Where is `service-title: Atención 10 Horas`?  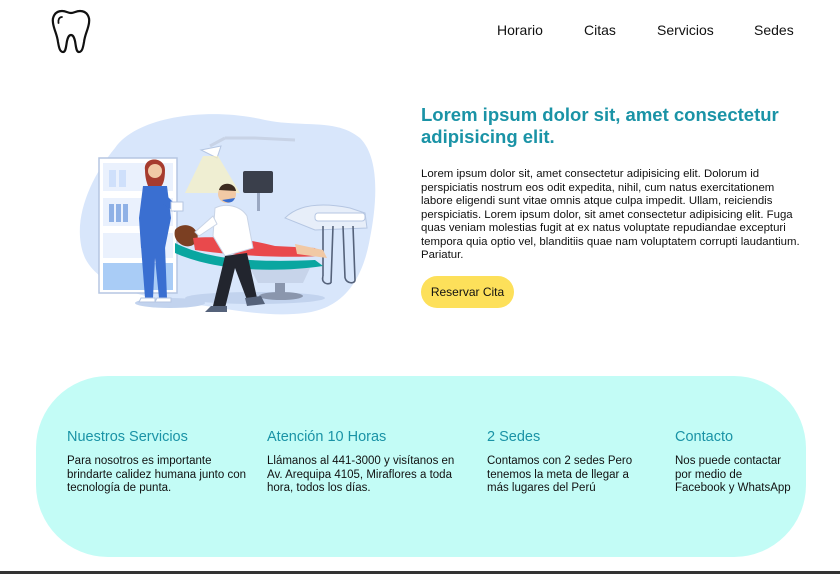
service-title: Atención 10 Horas is located at coordinates (327, 437).